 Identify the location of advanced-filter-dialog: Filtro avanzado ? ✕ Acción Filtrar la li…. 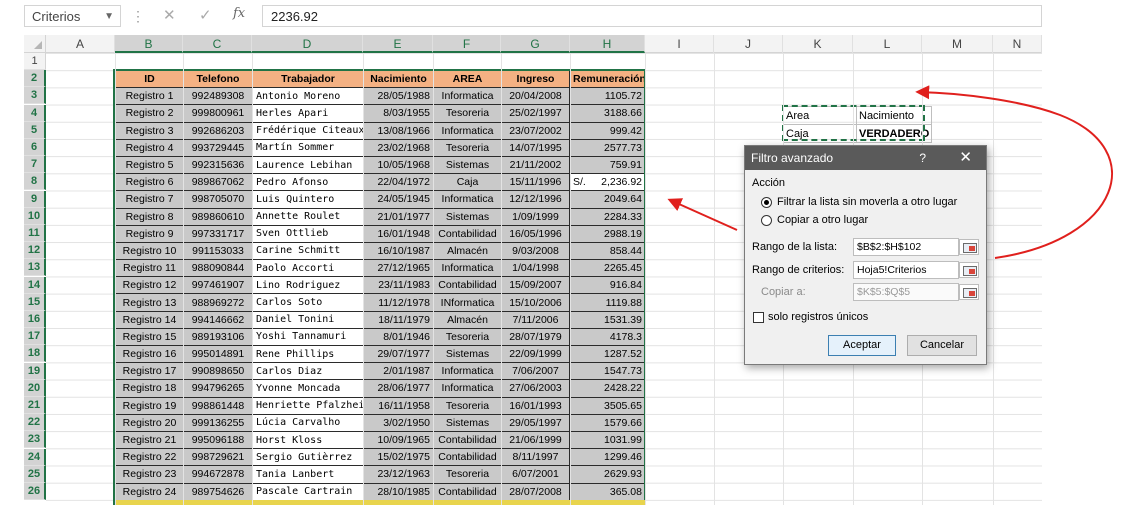
(865, 255).